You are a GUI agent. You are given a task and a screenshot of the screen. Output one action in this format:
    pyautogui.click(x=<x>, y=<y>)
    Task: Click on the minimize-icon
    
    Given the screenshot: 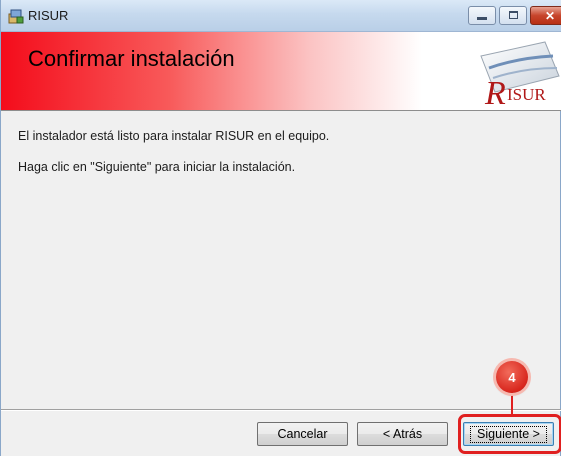 What is the action you would take?
    pyautogui.click(x=482, y=18)
    